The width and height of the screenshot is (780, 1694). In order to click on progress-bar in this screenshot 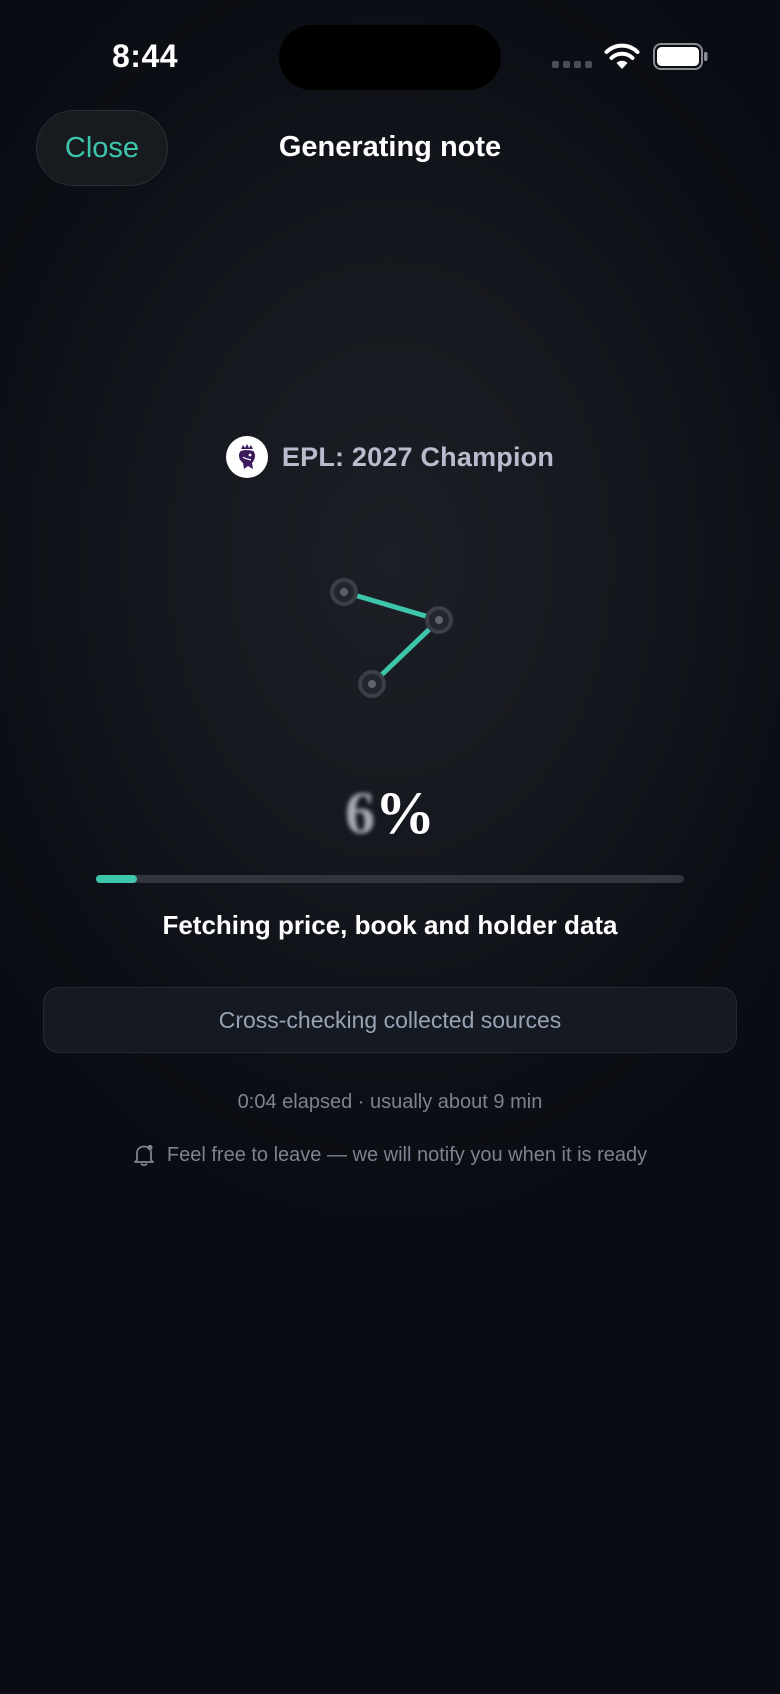, I will do `click(390, 879)`.